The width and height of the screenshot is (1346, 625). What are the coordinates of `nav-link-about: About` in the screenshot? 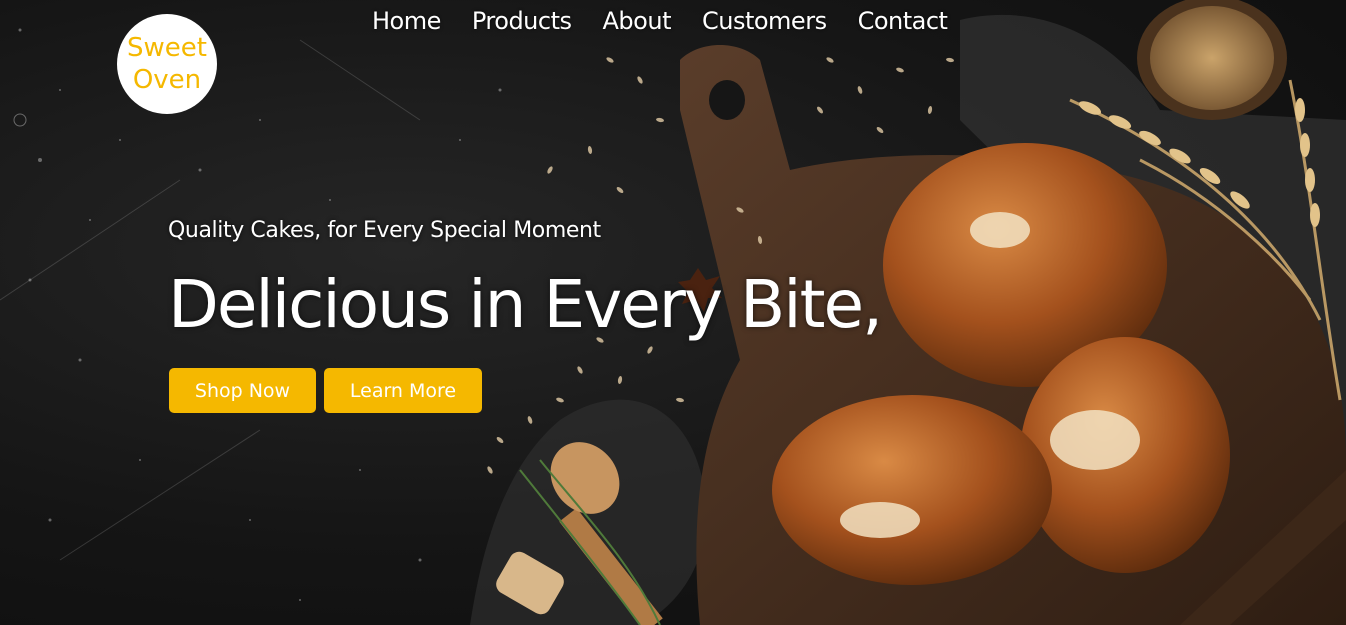 It's located at (637, 21).